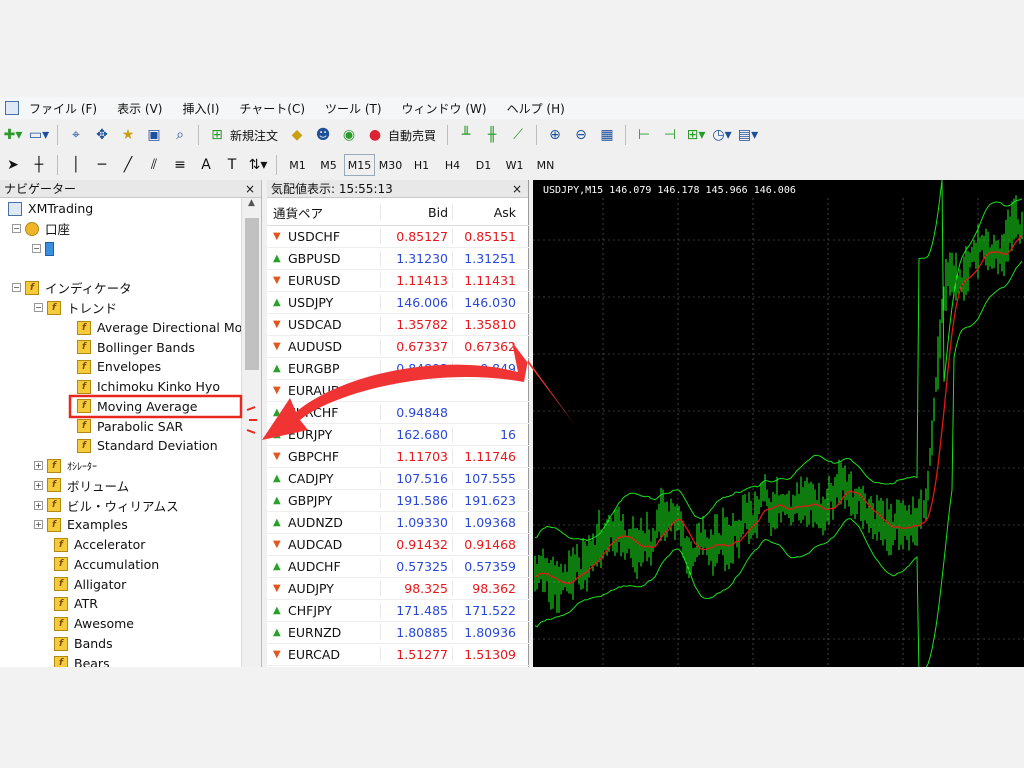 Image resolution: width=1024 pixels, height=768 pixels. Describe the element at coordinates (466, 135) in the screenshot. I see `bar-chart-icon: ╨` at that location.